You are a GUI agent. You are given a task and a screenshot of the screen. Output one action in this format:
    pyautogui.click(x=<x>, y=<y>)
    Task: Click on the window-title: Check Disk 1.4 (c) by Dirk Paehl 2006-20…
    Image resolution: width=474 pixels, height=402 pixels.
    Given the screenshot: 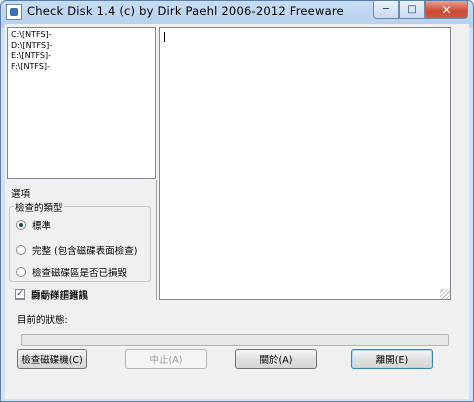 What is the action you would take?
    pyautogui.click(x=185, y=11)
    